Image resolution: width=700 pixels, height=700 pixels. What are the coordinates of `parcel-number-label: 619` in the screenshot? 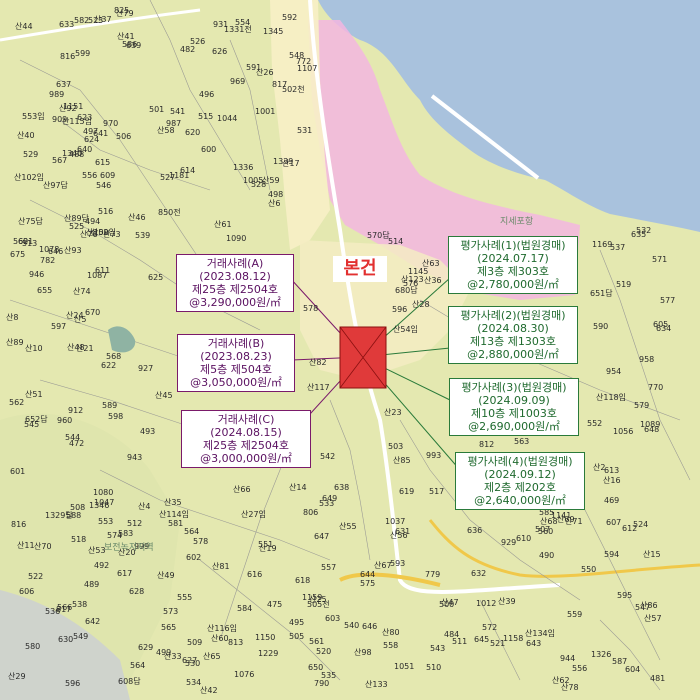 It's located at (407, 491).